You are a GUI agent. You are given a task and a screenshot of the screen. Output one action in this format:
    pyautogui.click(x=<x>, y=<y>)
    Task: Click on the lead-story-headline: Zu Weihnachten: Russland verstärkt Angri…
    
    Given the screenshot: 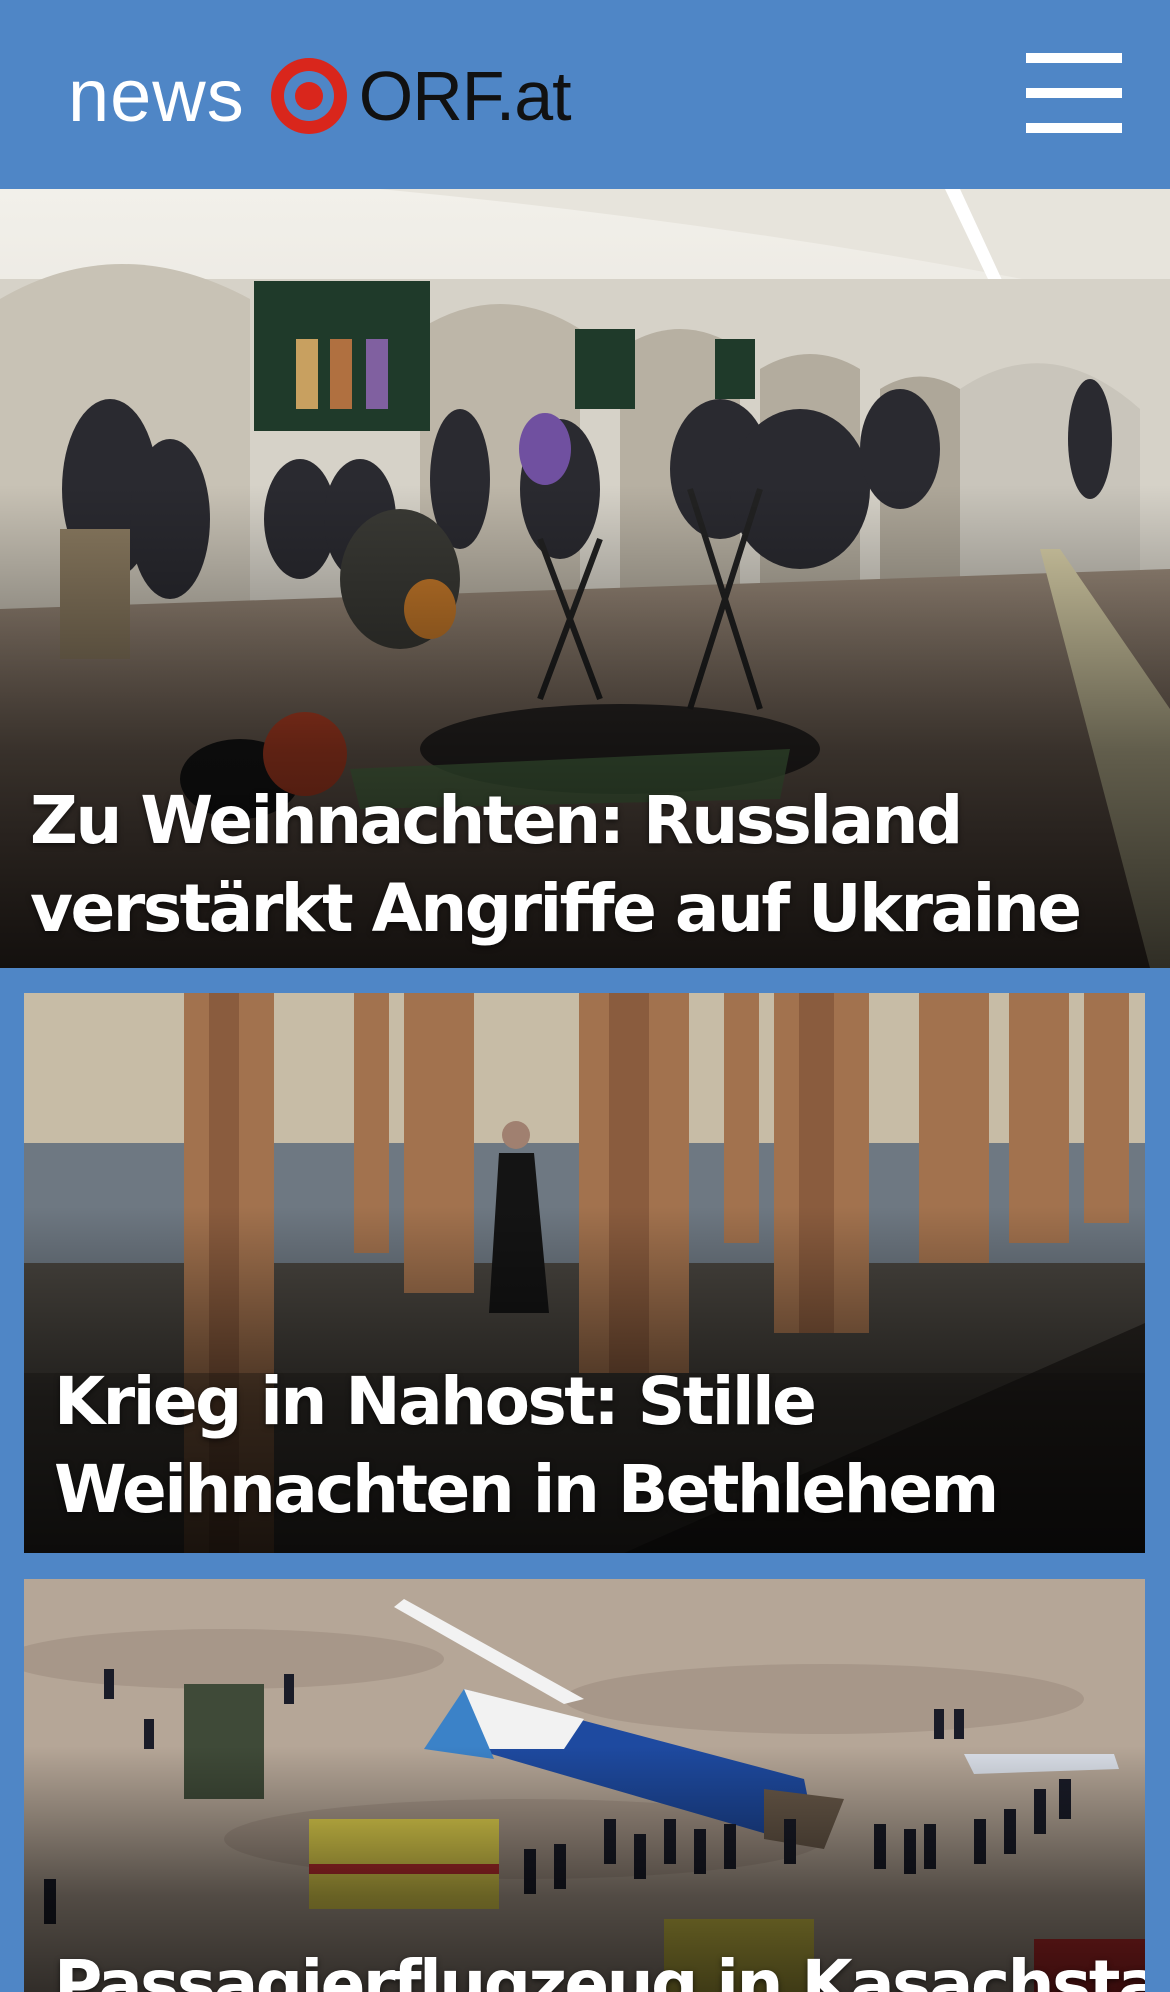 What is the action you would take?
    pyautogui.click(x=556, y=864)
    